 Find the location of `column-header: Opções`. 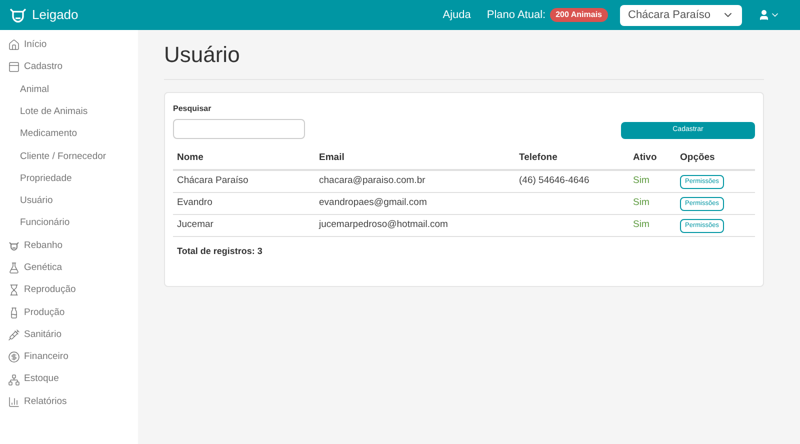

column-header: Opções is located at coordinates (715, 158).